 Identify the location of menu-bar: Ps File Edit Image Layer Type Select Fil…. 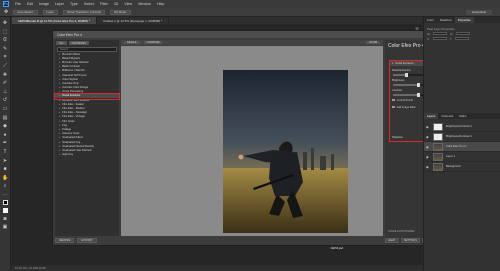
(250, 4).